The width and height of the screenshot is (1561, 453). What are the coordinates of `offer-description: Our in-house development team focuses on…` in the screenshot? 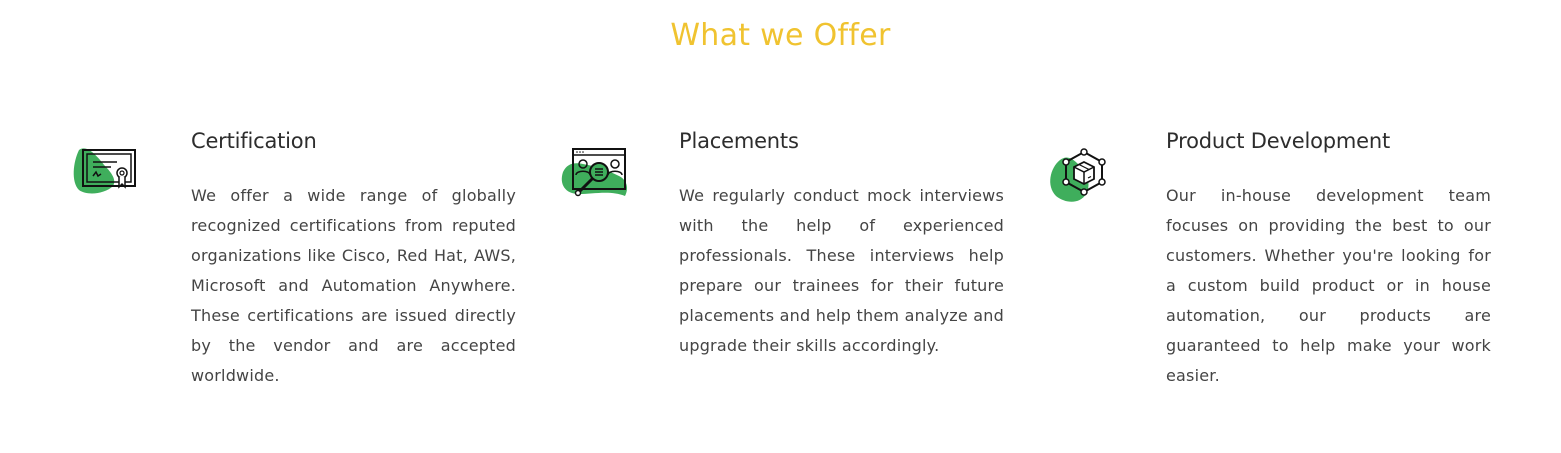 It's located at (1328, 285).